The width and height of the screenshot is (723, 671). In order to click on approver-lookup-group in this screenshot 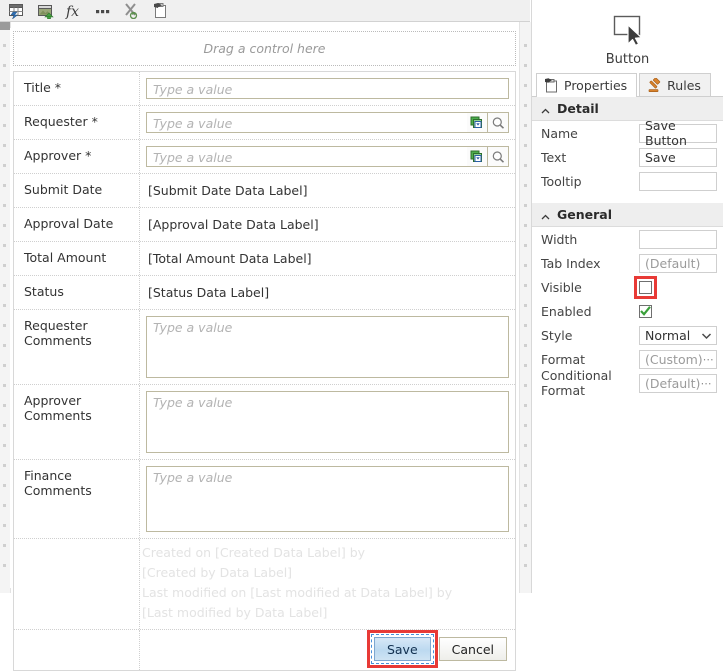, I will do `click(488, 156)`.